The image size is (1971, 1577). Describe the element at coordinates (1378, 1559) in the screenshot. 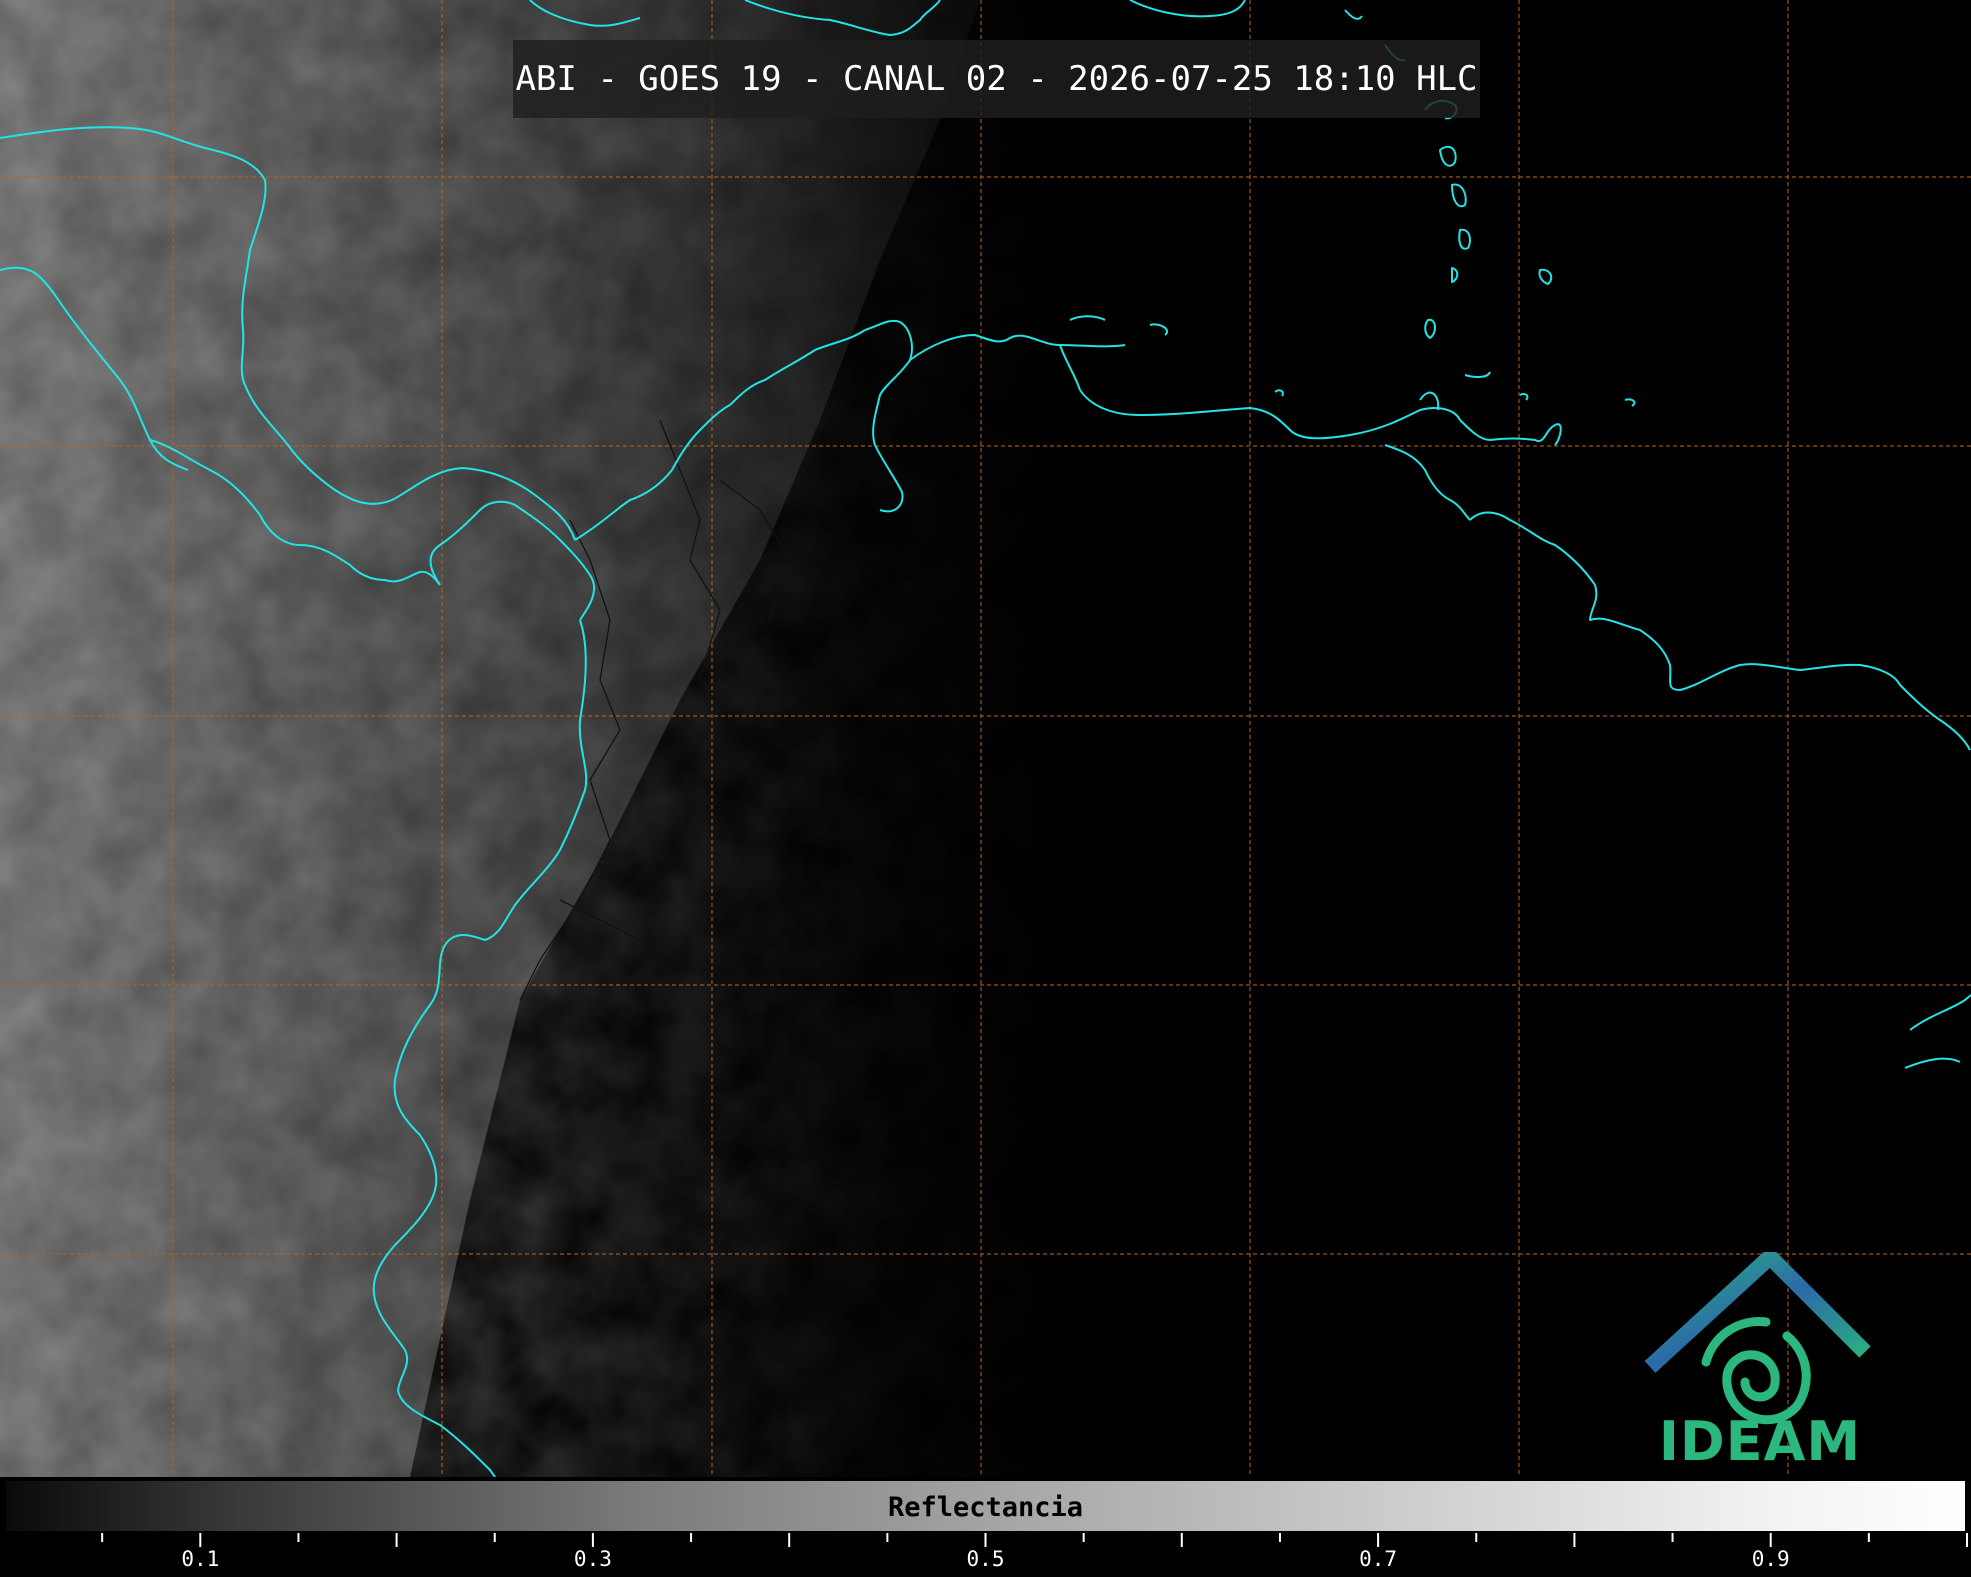

I see `colorbar-tick-label: 0.7` at that location.